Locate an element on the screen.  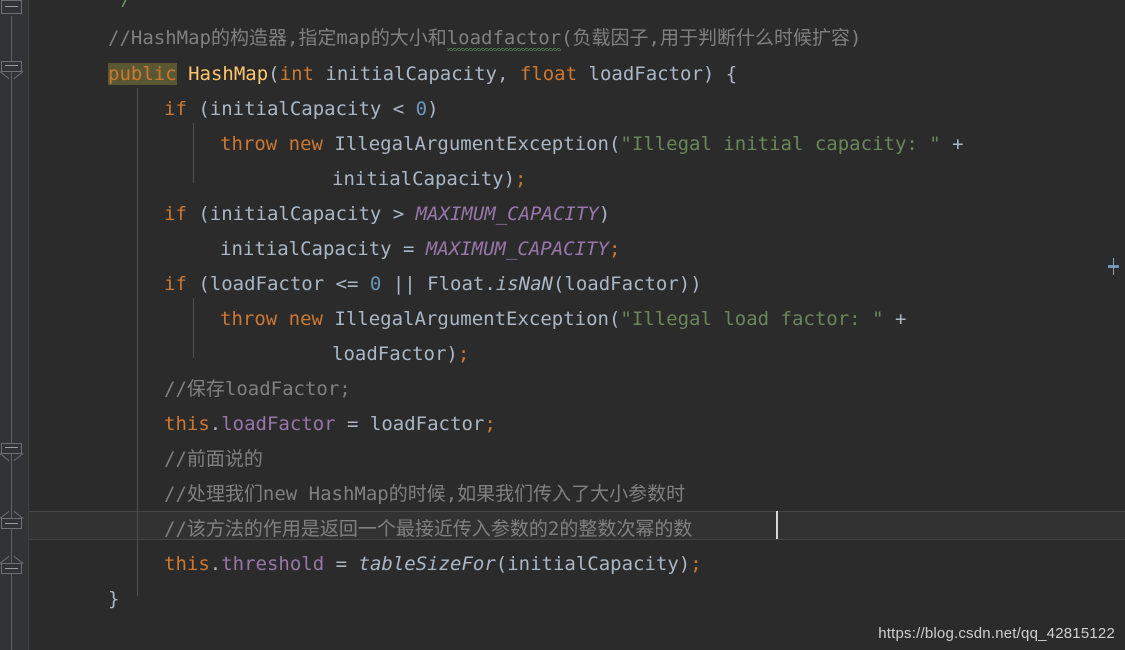
fold-guide-line is located at coordinates (11, 333).